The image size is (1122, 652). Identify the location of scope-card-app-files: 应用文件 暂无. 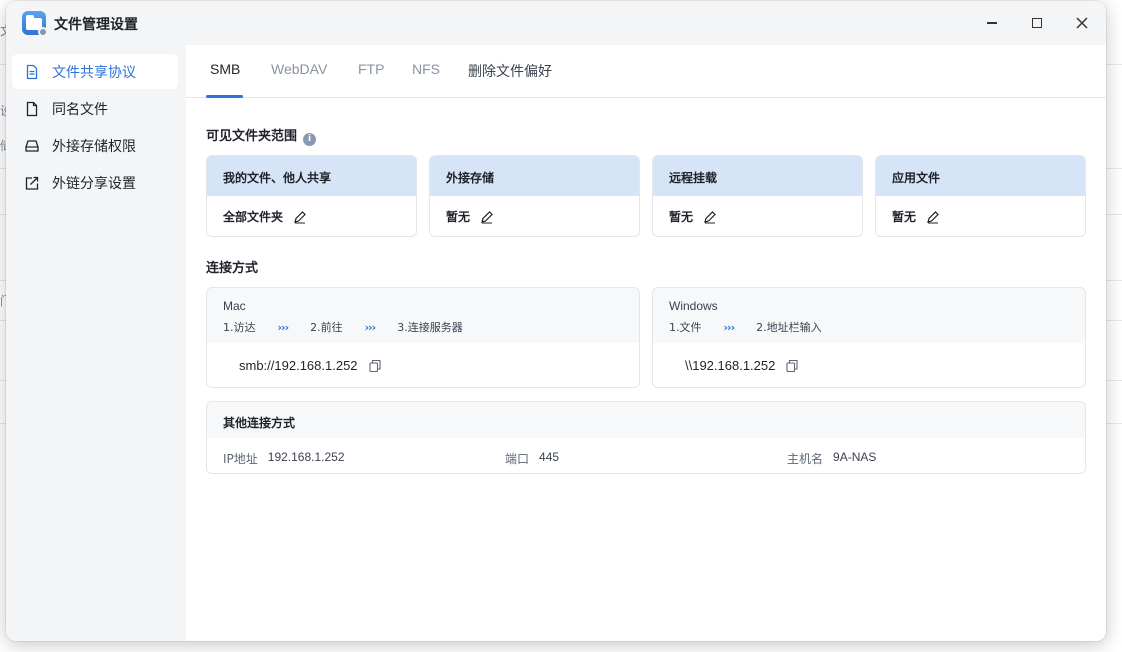
(980, 196).